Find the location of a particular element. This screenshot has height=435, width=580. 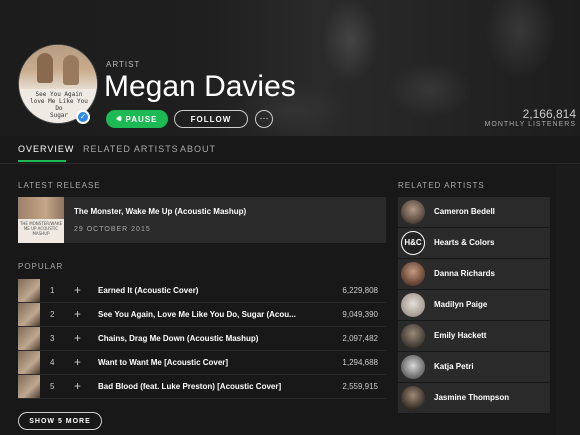

artist-name: Megan Davies is located at coordinates (200, 86).